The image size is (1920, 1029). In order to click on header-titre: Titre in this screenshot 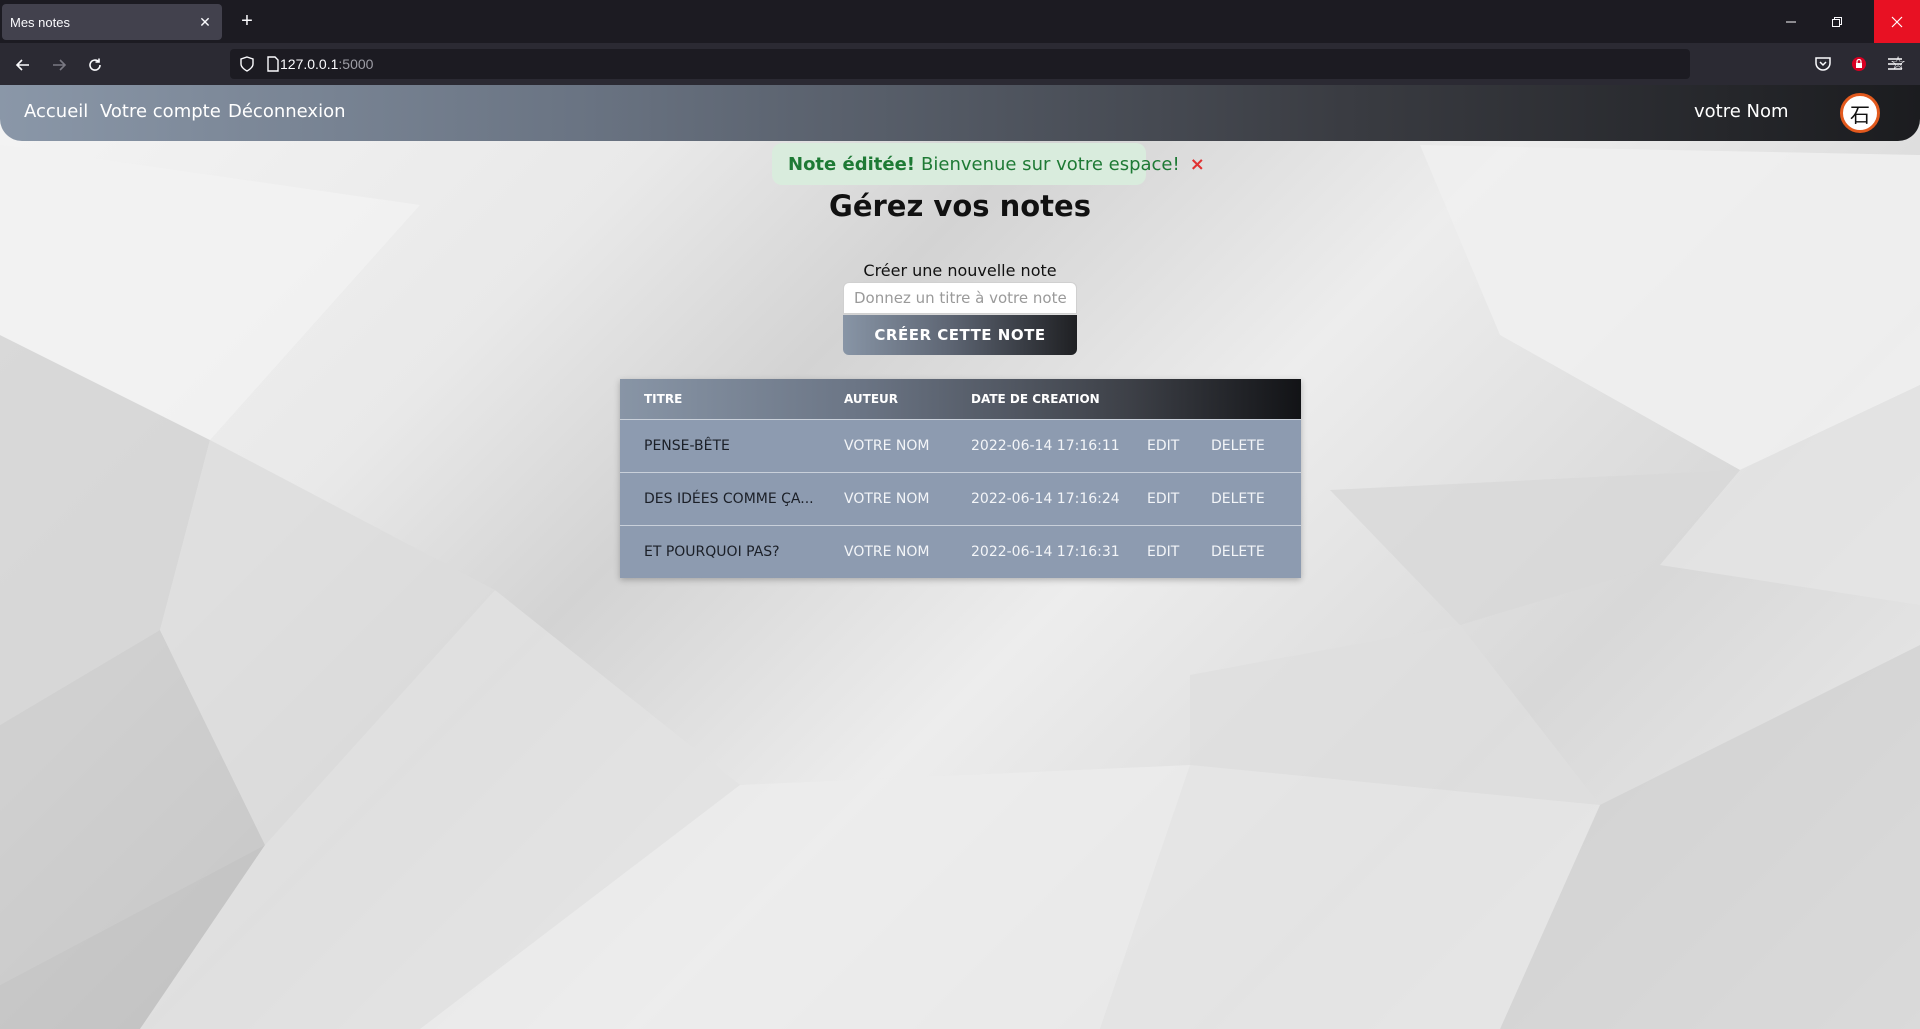, I will do `click(663, 398)`.